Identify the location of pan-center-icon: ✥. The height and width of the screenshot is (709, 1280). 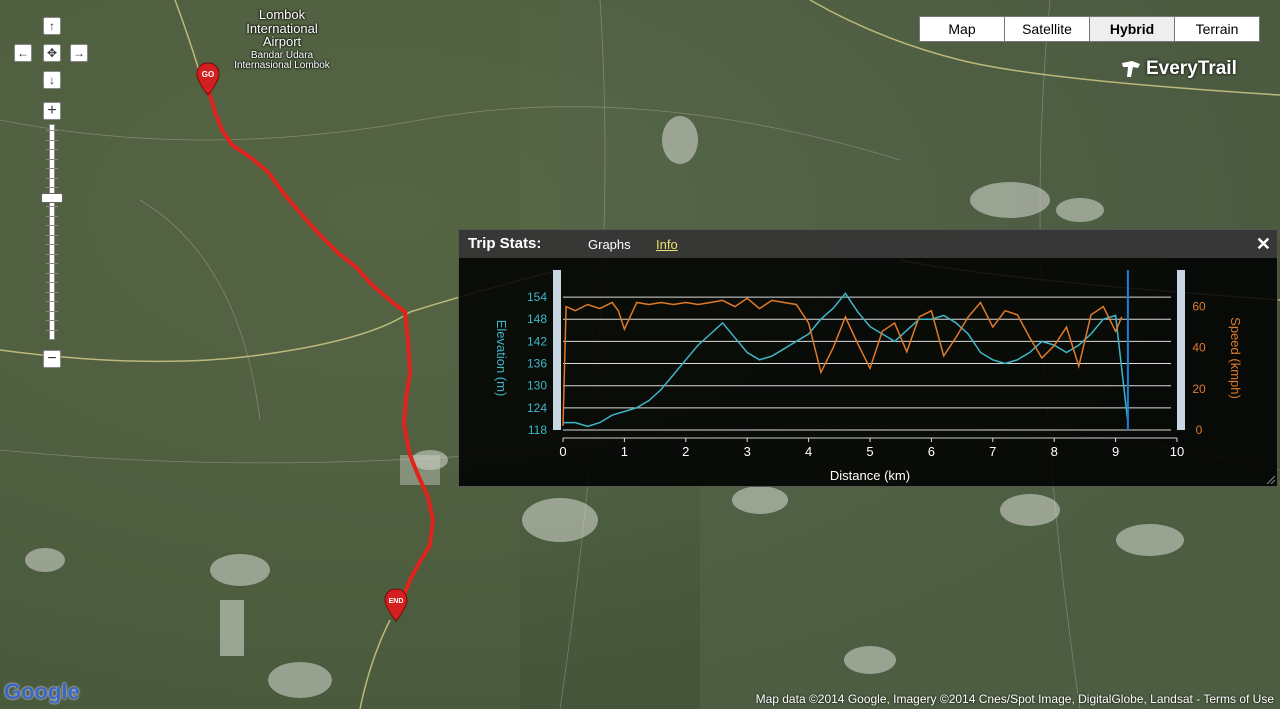
(52, 53).